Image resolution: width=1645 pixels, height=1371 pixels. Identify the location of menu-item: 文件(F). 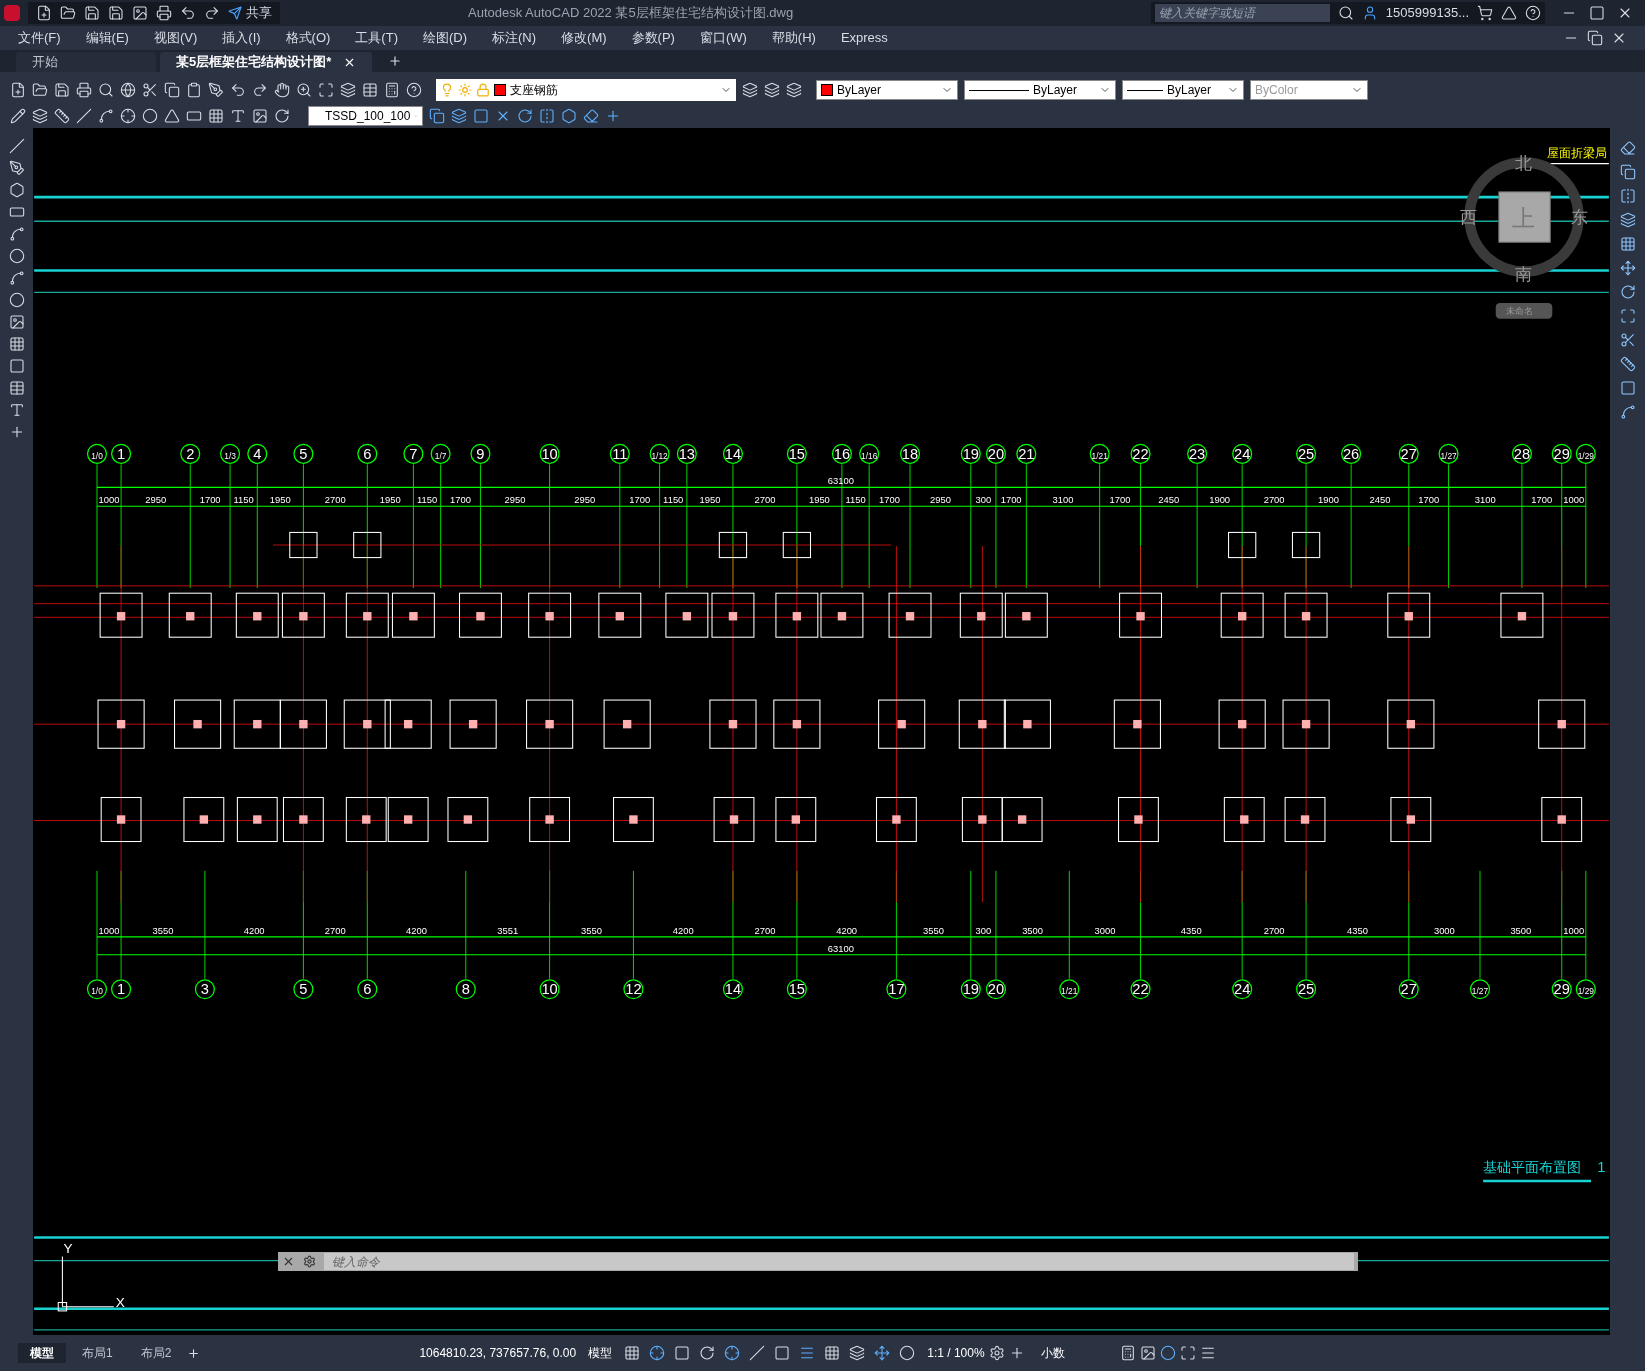
(39, 38).